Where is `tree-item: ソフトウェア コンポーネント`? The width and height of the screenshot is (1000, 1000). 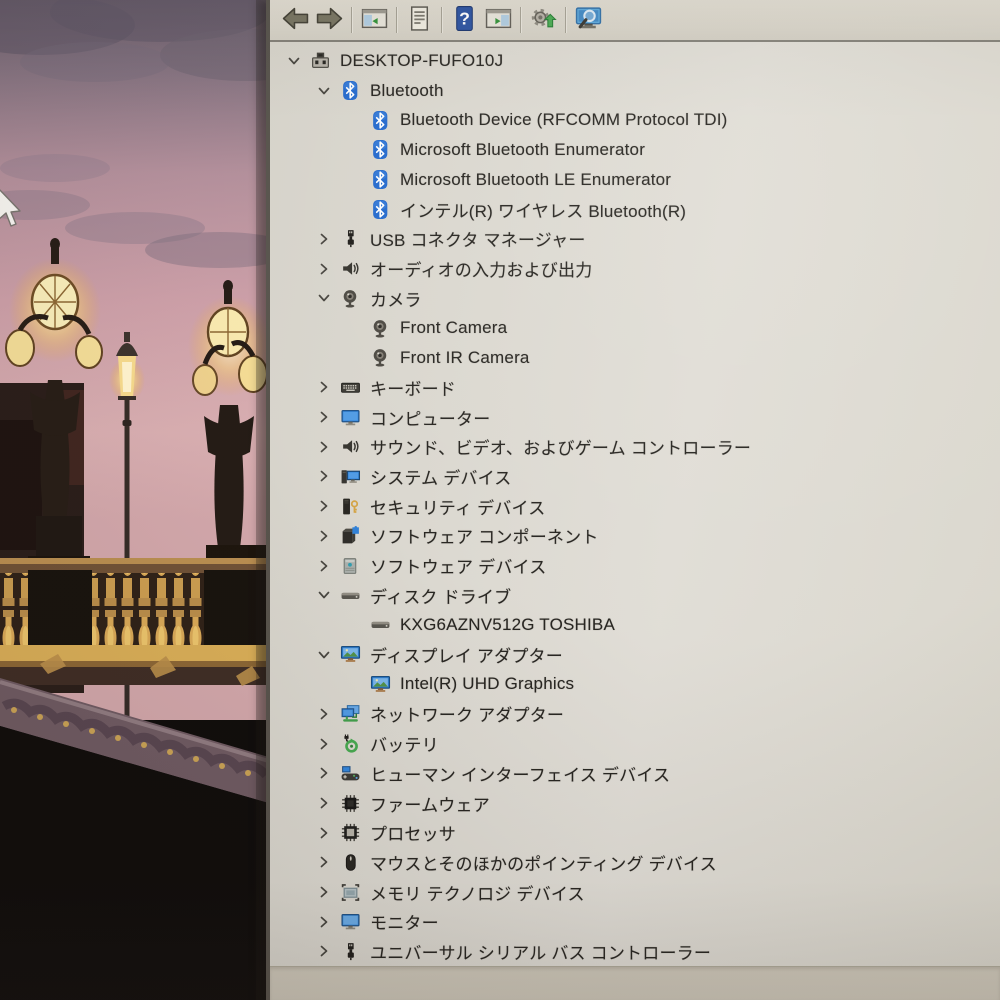 tree-item: ソフトウェア コンポーネント is located at coordinates (635, 536).